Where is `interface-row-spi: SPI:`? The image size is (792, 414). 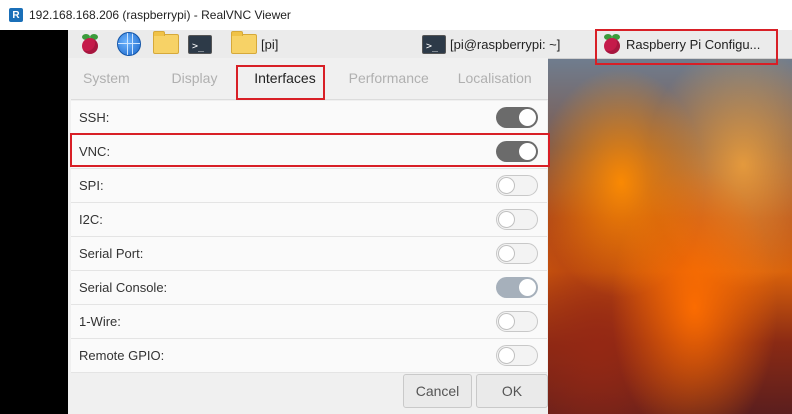 interface-row-spi: SPI: is located at coordinates (309, 186).